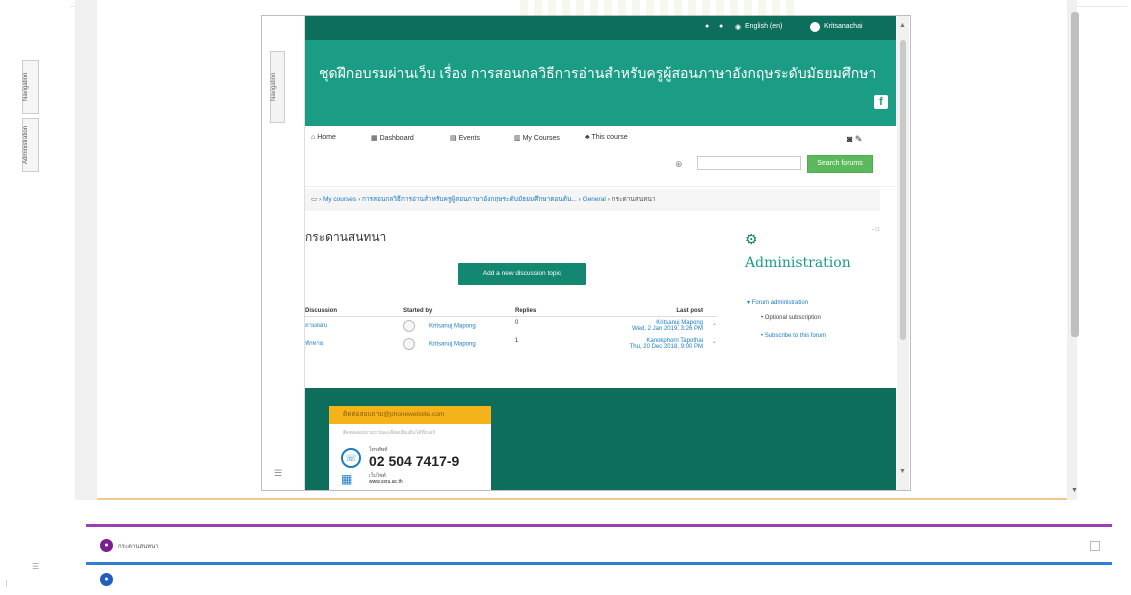  Describe the element at coordinates (278, 473) in the screenshot. I see `hamburger-icon: ☰` at that location.